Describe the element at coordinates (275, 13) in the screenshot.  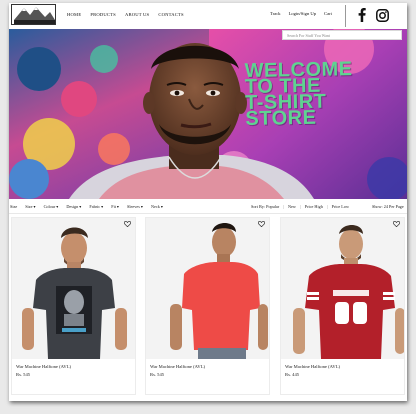
I see `track-link: Track` at that location.